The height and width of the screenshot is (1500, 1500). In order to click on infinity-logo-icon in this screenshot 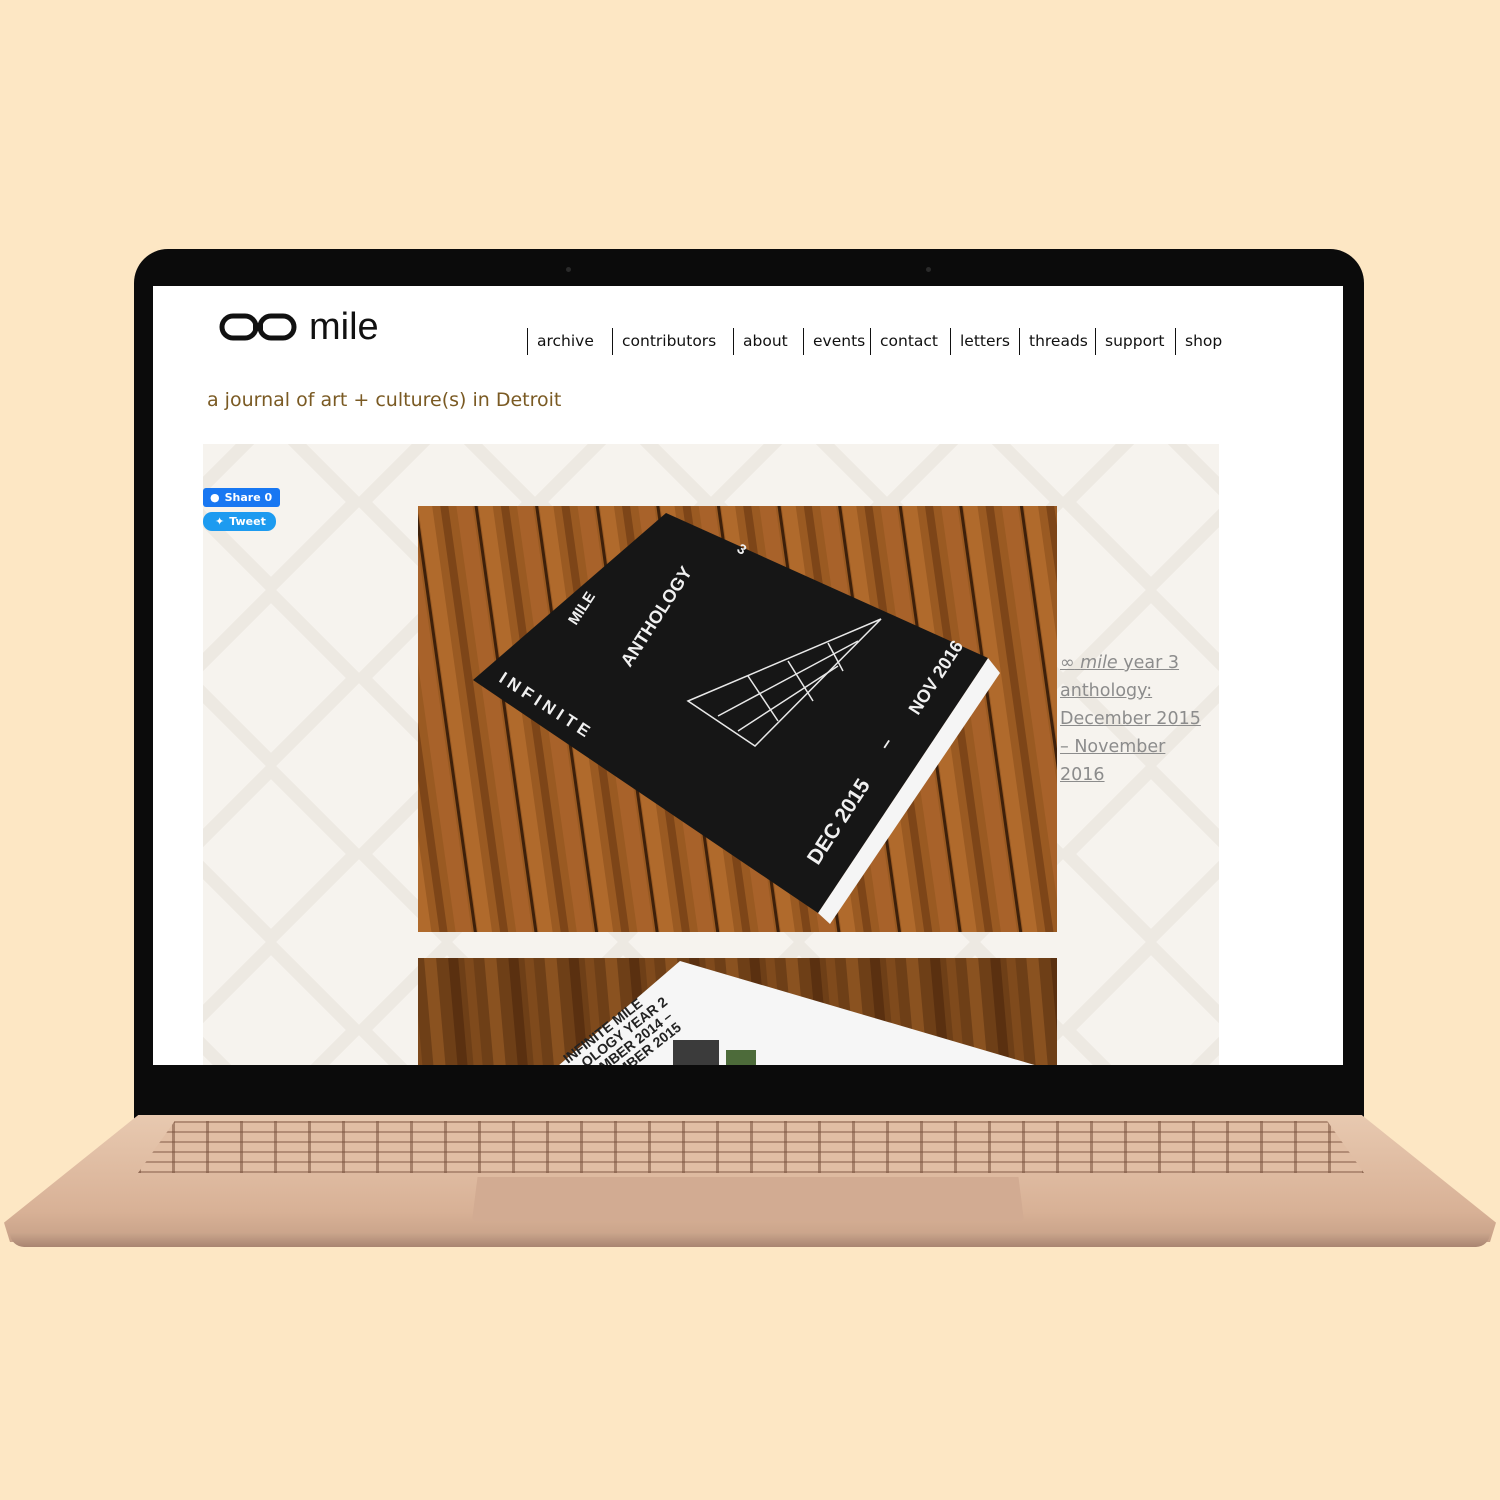, I will do `click(258, 327)`.